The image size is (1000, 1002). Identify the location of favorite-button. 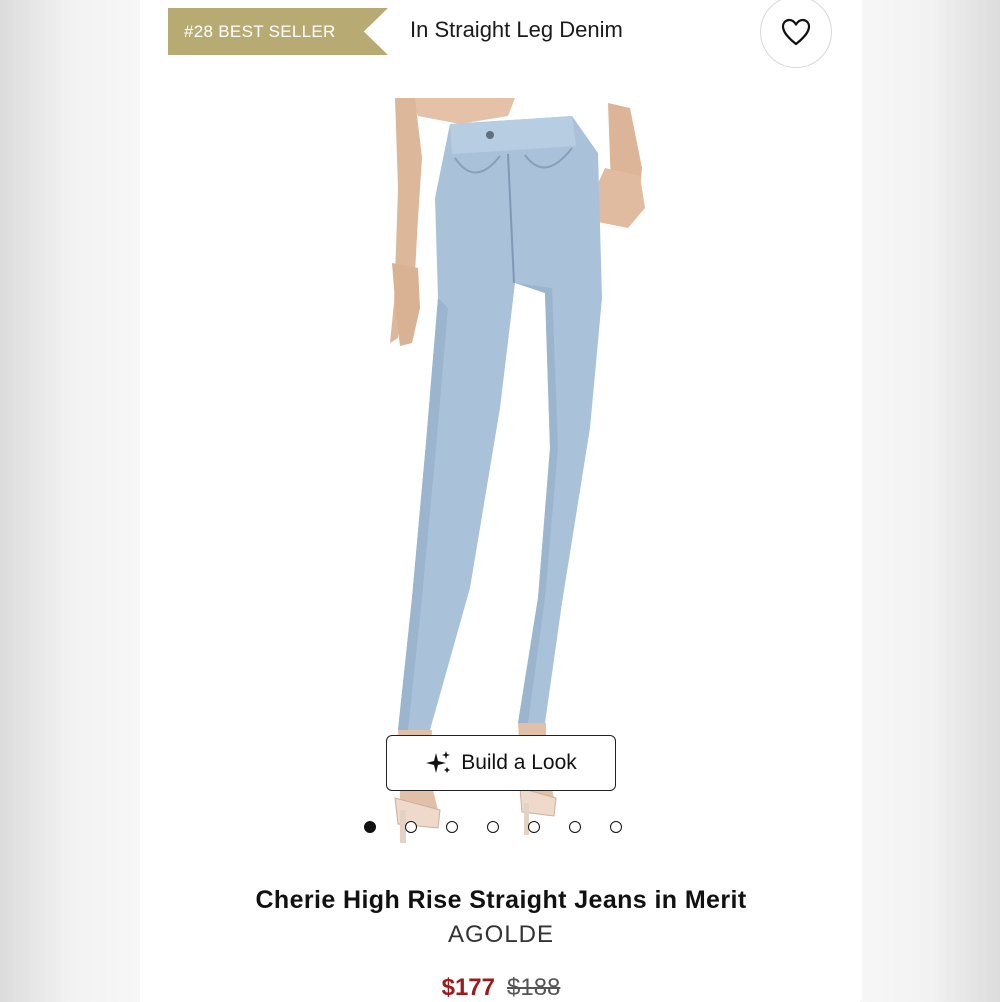
(796, 34).